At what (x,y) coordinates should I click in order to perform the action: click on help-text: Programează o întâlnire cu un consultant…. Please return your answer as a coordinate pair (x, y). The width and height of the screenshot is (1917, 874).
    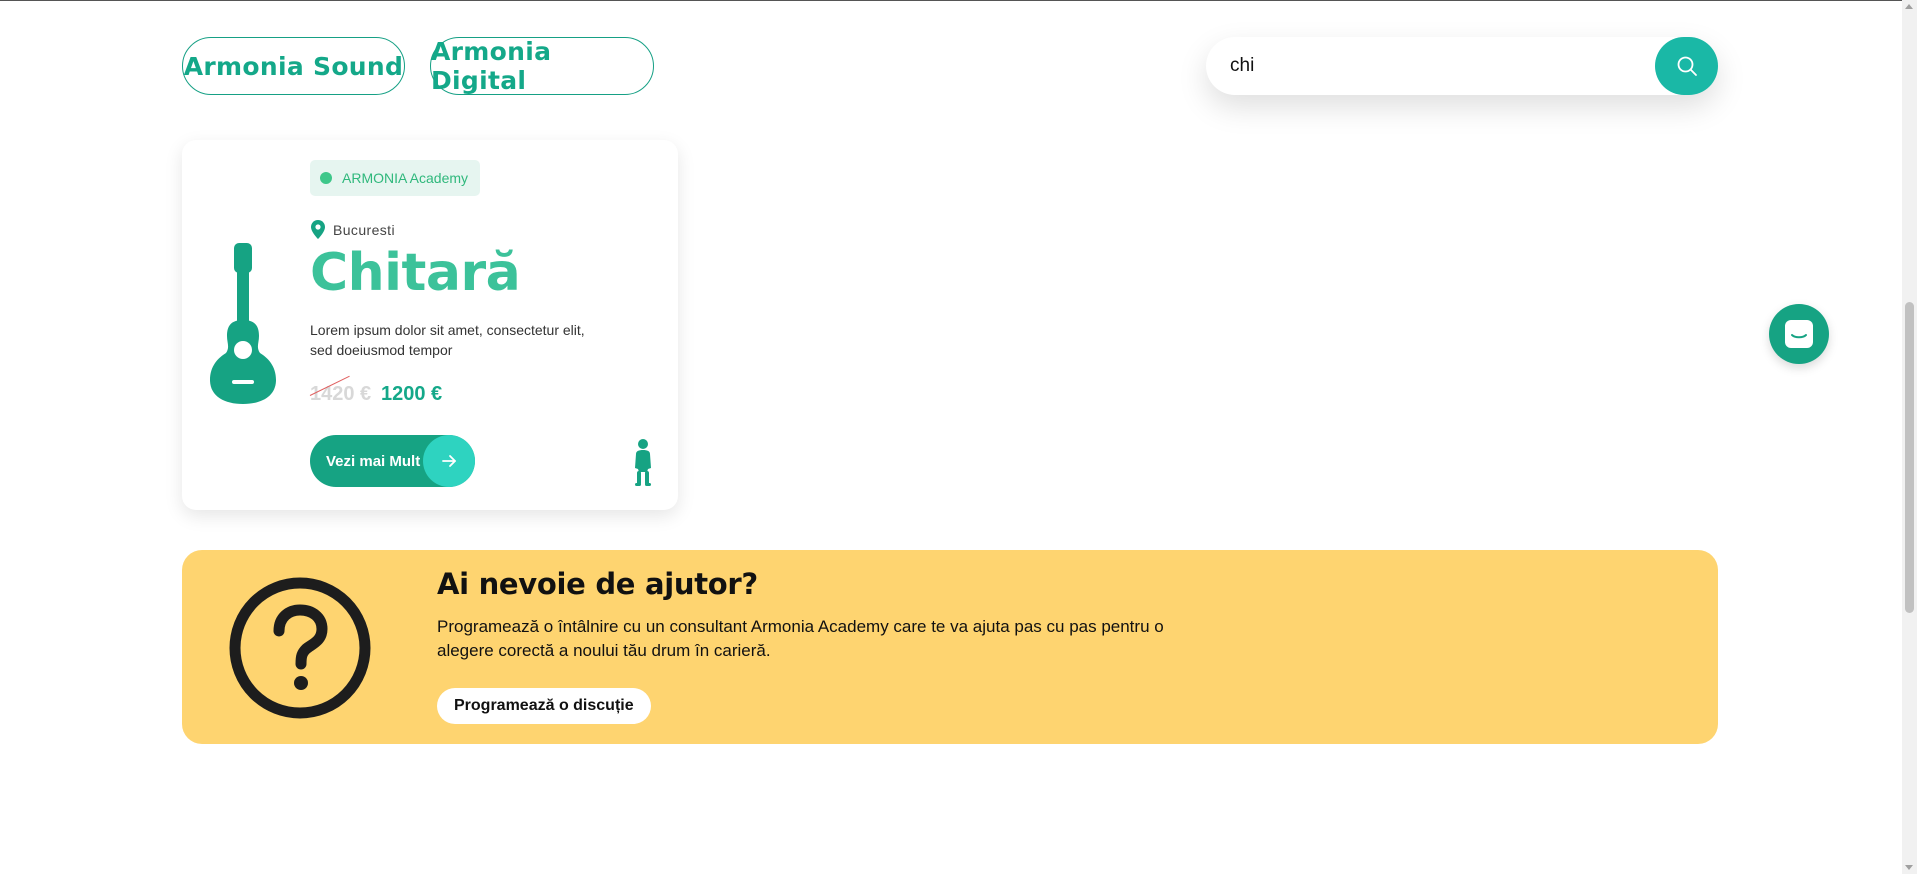
    Looking at the image, I should click on (800, 638).